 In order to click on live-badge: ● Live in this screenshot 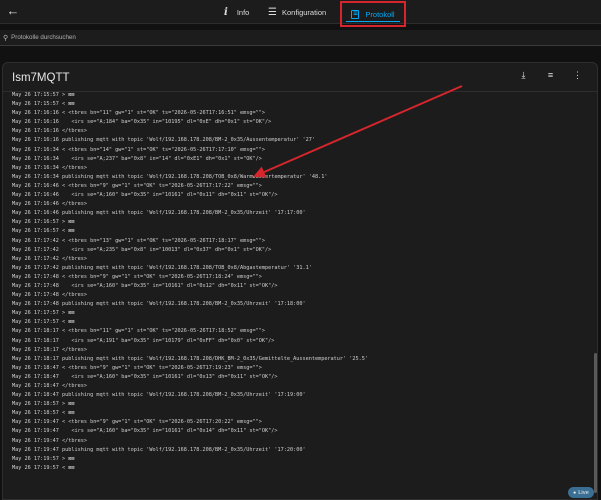, I will do `click(581, 492)`.